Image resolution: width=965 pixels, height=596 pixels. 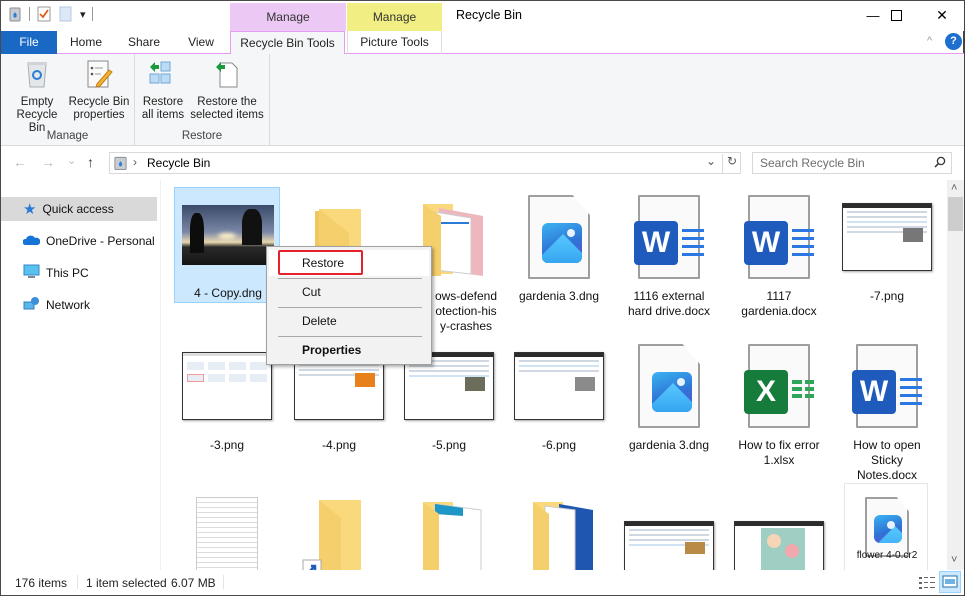 I want to click on folder-shortcut-icon, so click(x=339, y=526).